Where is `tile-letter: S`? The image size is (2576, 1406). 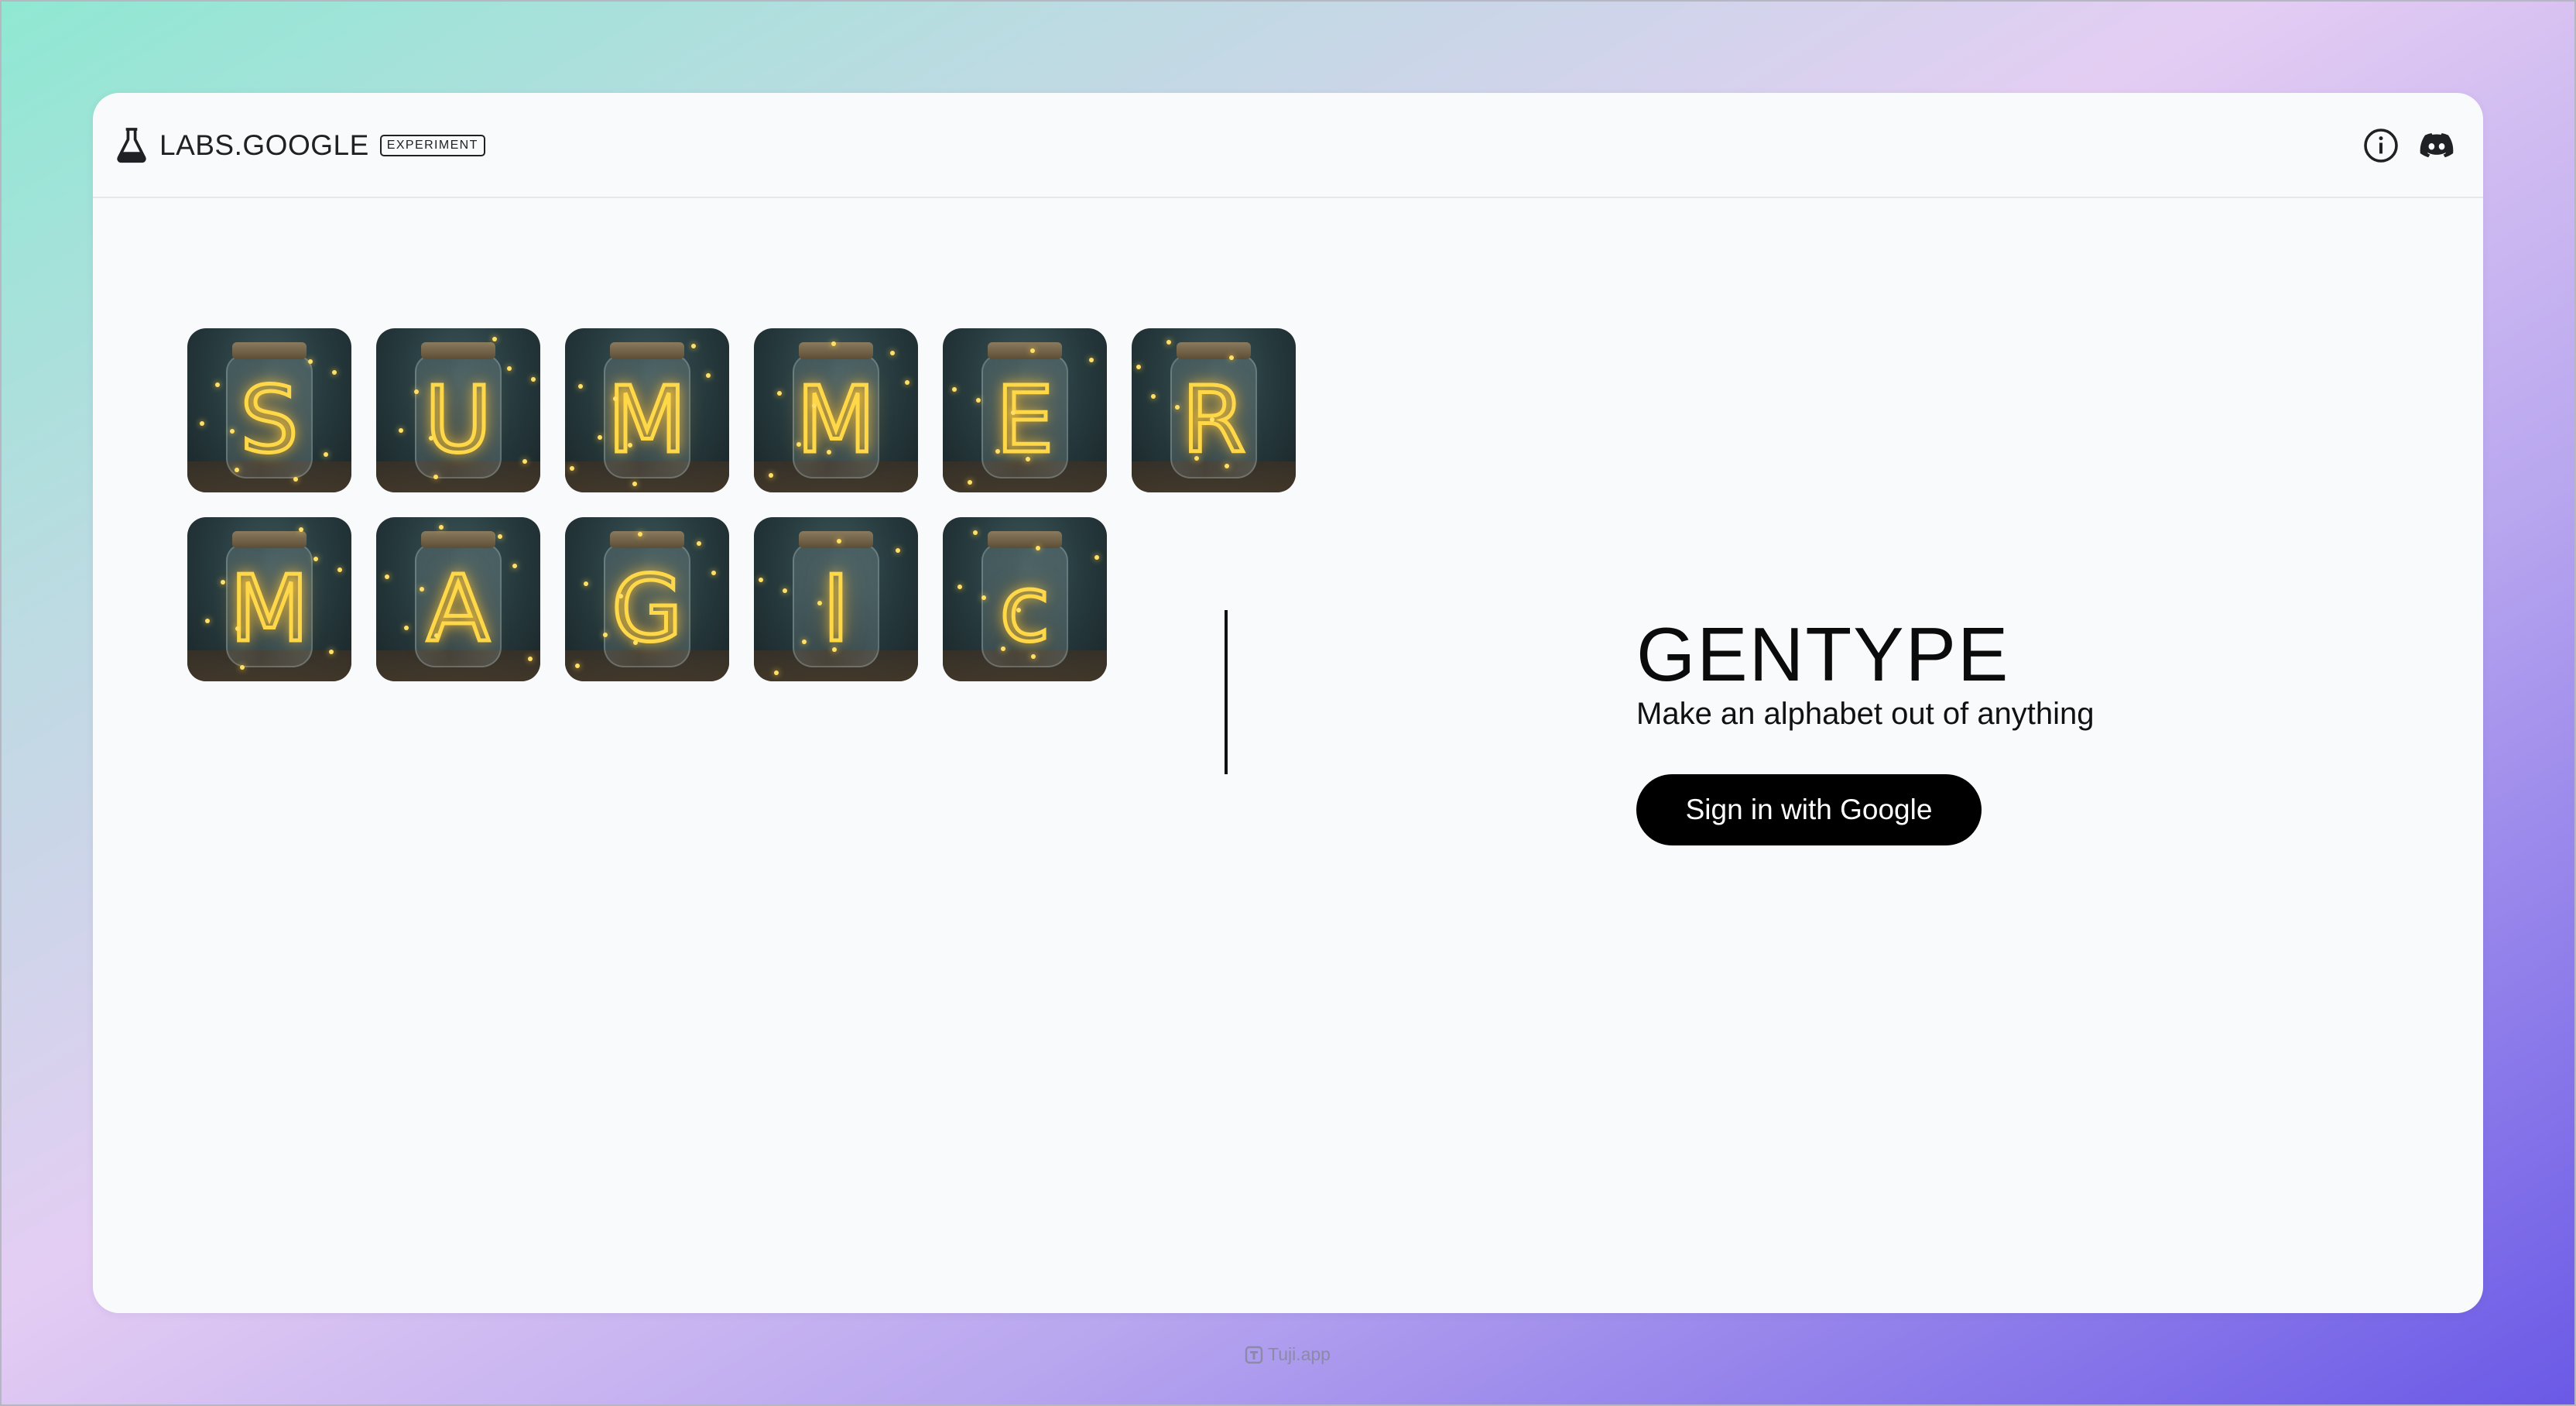 tile-letter: S is located at coordinates (269, 420).